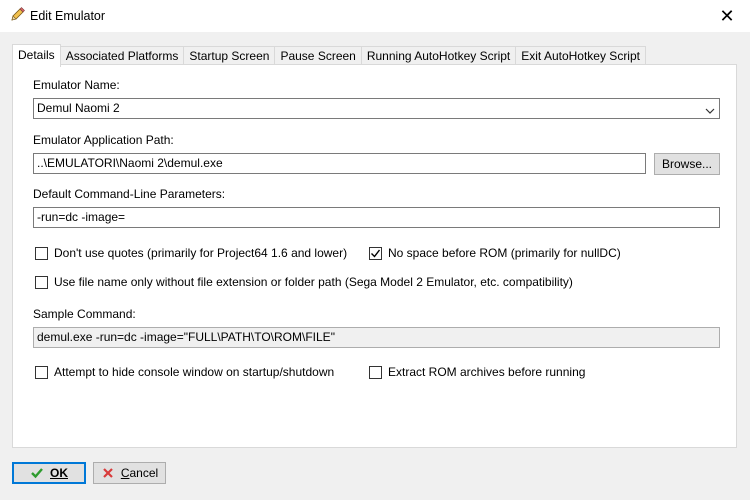 This screenshot has width=750, height=500. I want to click on cancel-label: Cancel, so click(139, 473).